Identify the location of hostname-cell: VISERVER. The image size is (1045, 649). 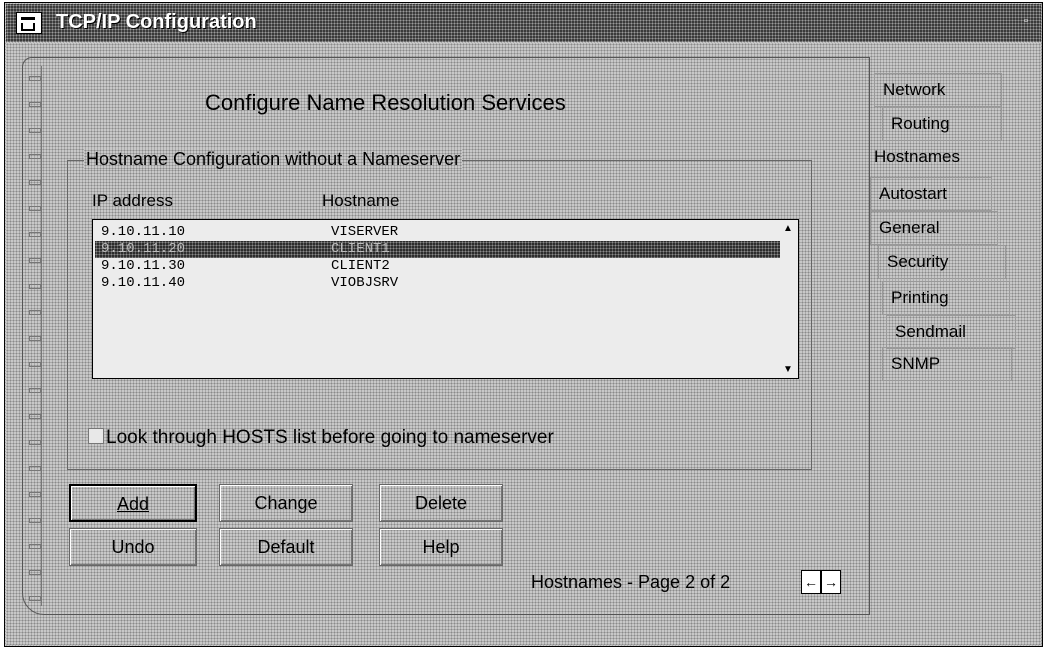
(365, 232).